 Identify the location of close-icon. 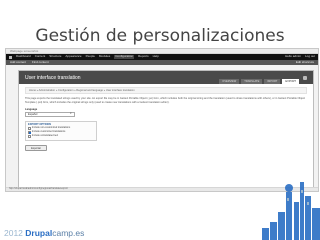
(305, 77).